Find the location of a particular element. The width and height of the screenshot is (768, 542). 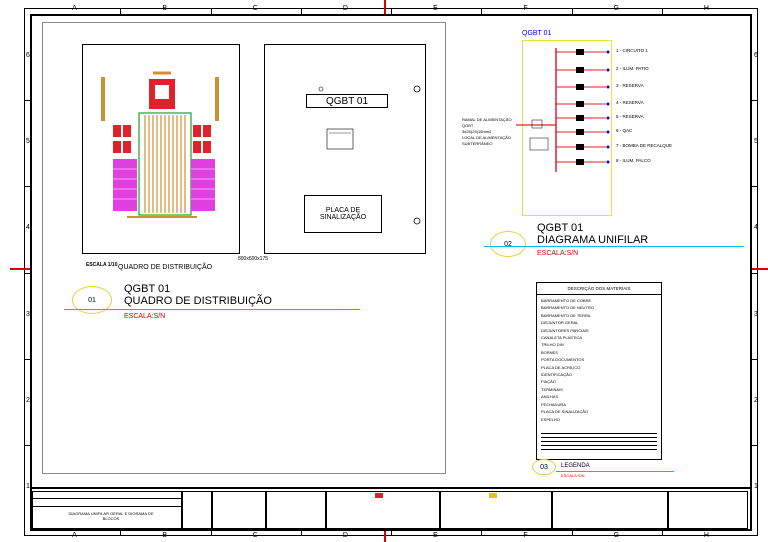

materials-item: TERMINAIS is located at coordinates (552, 389).